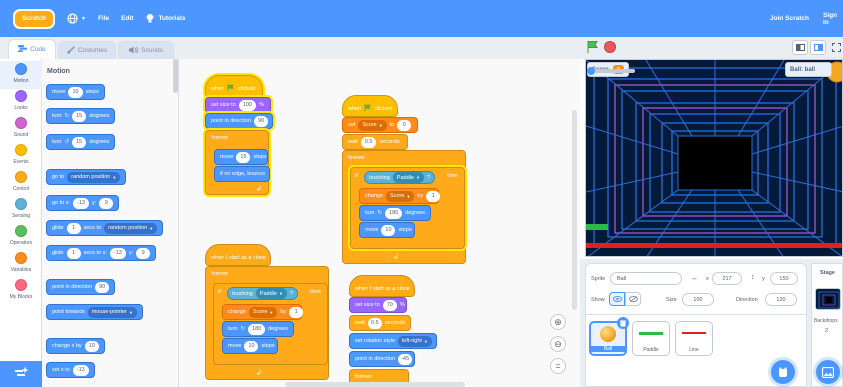  What do you see at coordinates (789, 18) in the screenshot?
I see `join-scratch-link: Join Scratch` at bounding box center [789, 18].